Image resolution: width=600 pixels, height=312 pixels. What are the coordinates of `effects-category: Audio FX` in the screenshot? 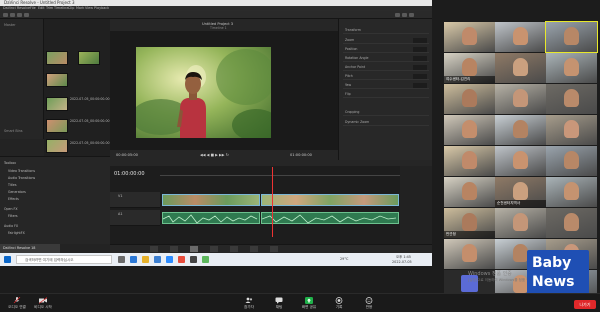 It's located at (11, 226).